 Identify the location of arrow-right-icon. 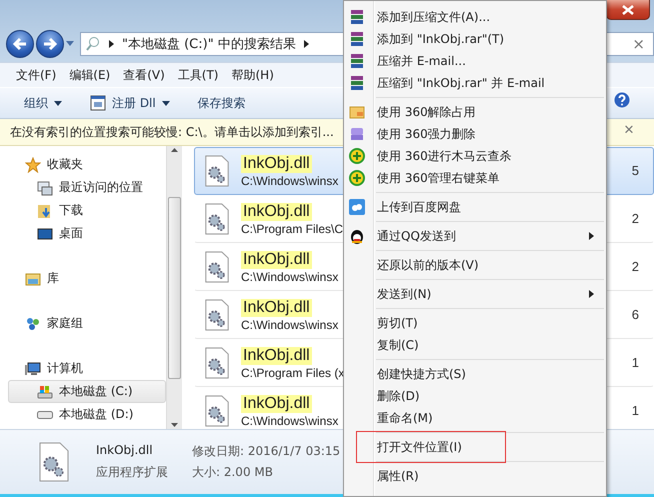
(50, 44).